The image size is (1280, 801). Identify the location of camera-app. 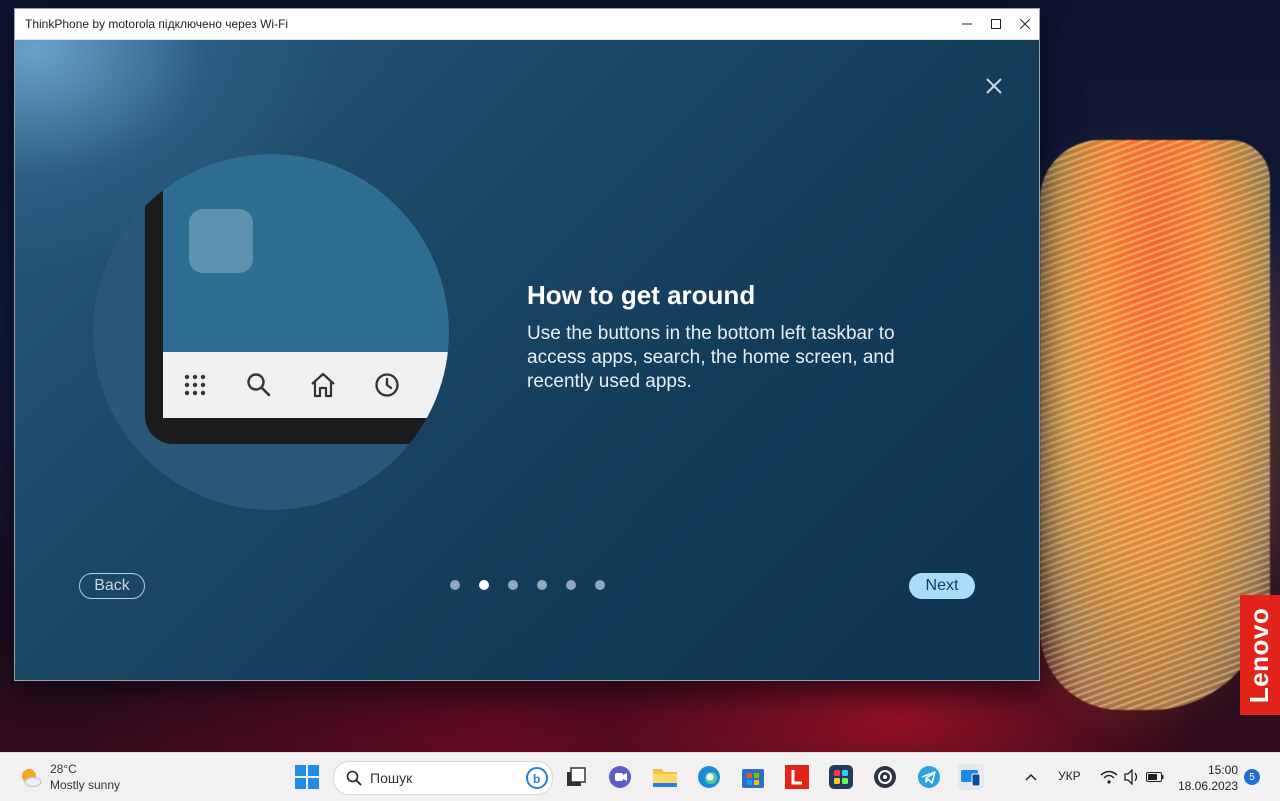
(885, 777).